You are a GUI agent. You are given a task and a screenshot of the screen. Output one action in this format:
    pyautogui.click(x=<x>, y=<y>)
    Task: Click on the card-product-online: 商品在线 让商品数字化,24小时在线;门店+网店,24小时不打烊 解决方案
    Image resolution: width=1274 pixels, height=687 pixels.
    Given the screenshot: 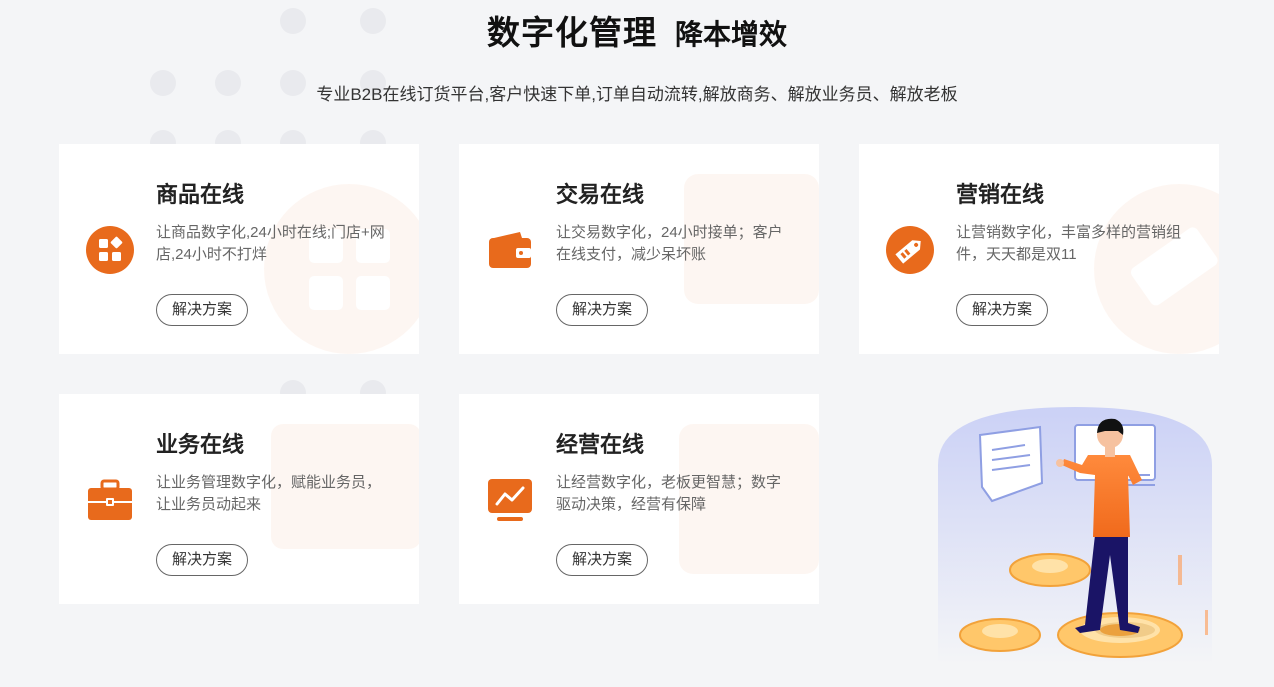 What is the action you would take?
    pyautogui.click(x=239, y=249)
    